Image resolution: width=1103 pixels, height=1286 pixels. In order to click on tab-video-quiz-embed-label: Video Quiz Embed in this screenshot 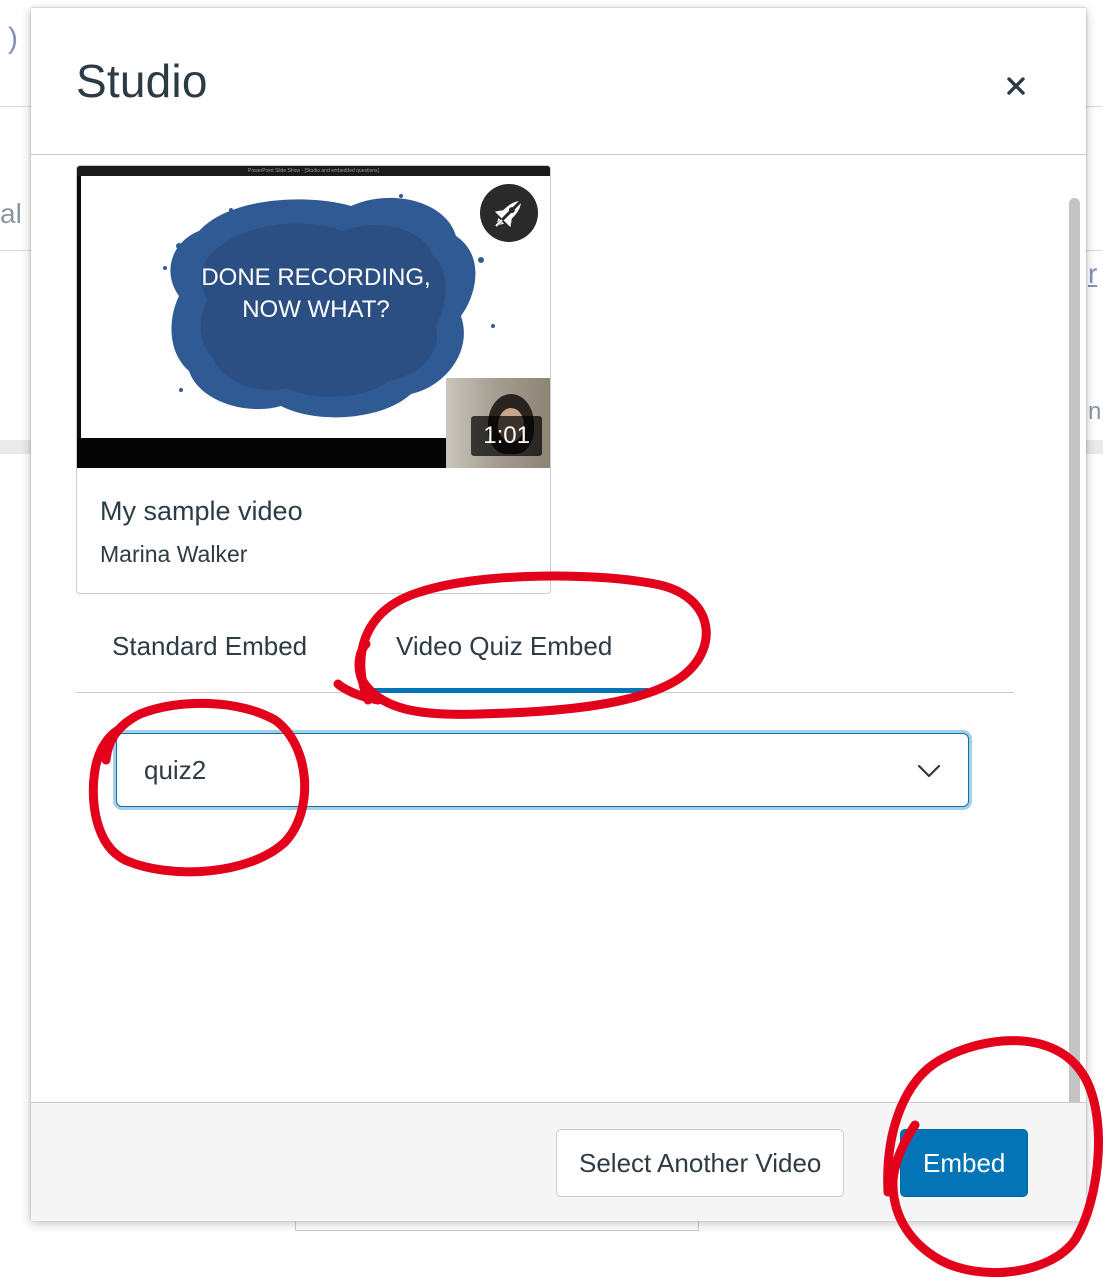, I will do `click(504, 646)`.